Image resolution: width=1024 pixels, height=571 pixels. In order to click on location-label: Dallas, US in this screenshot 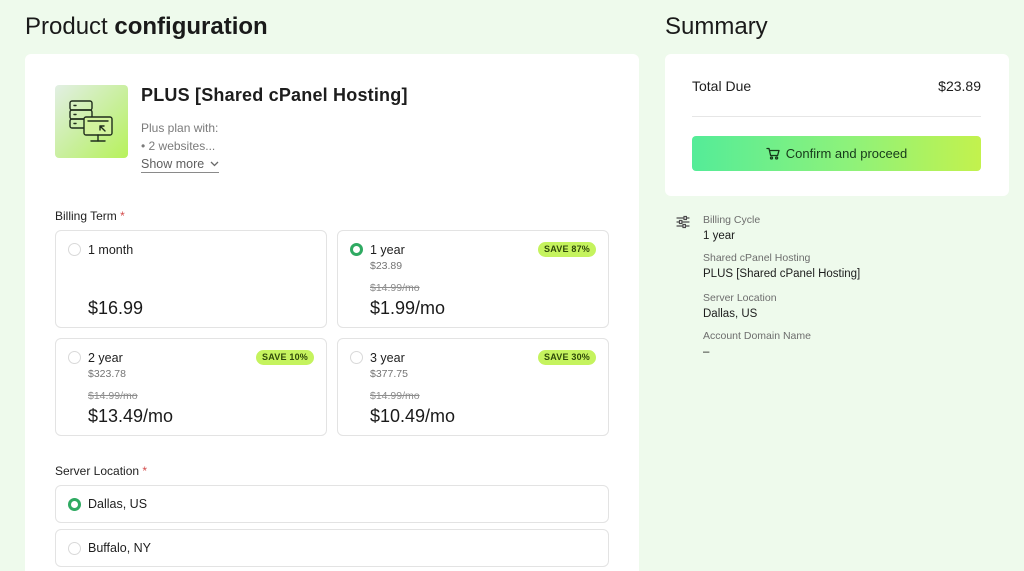, I will do `click(118, 504)`.